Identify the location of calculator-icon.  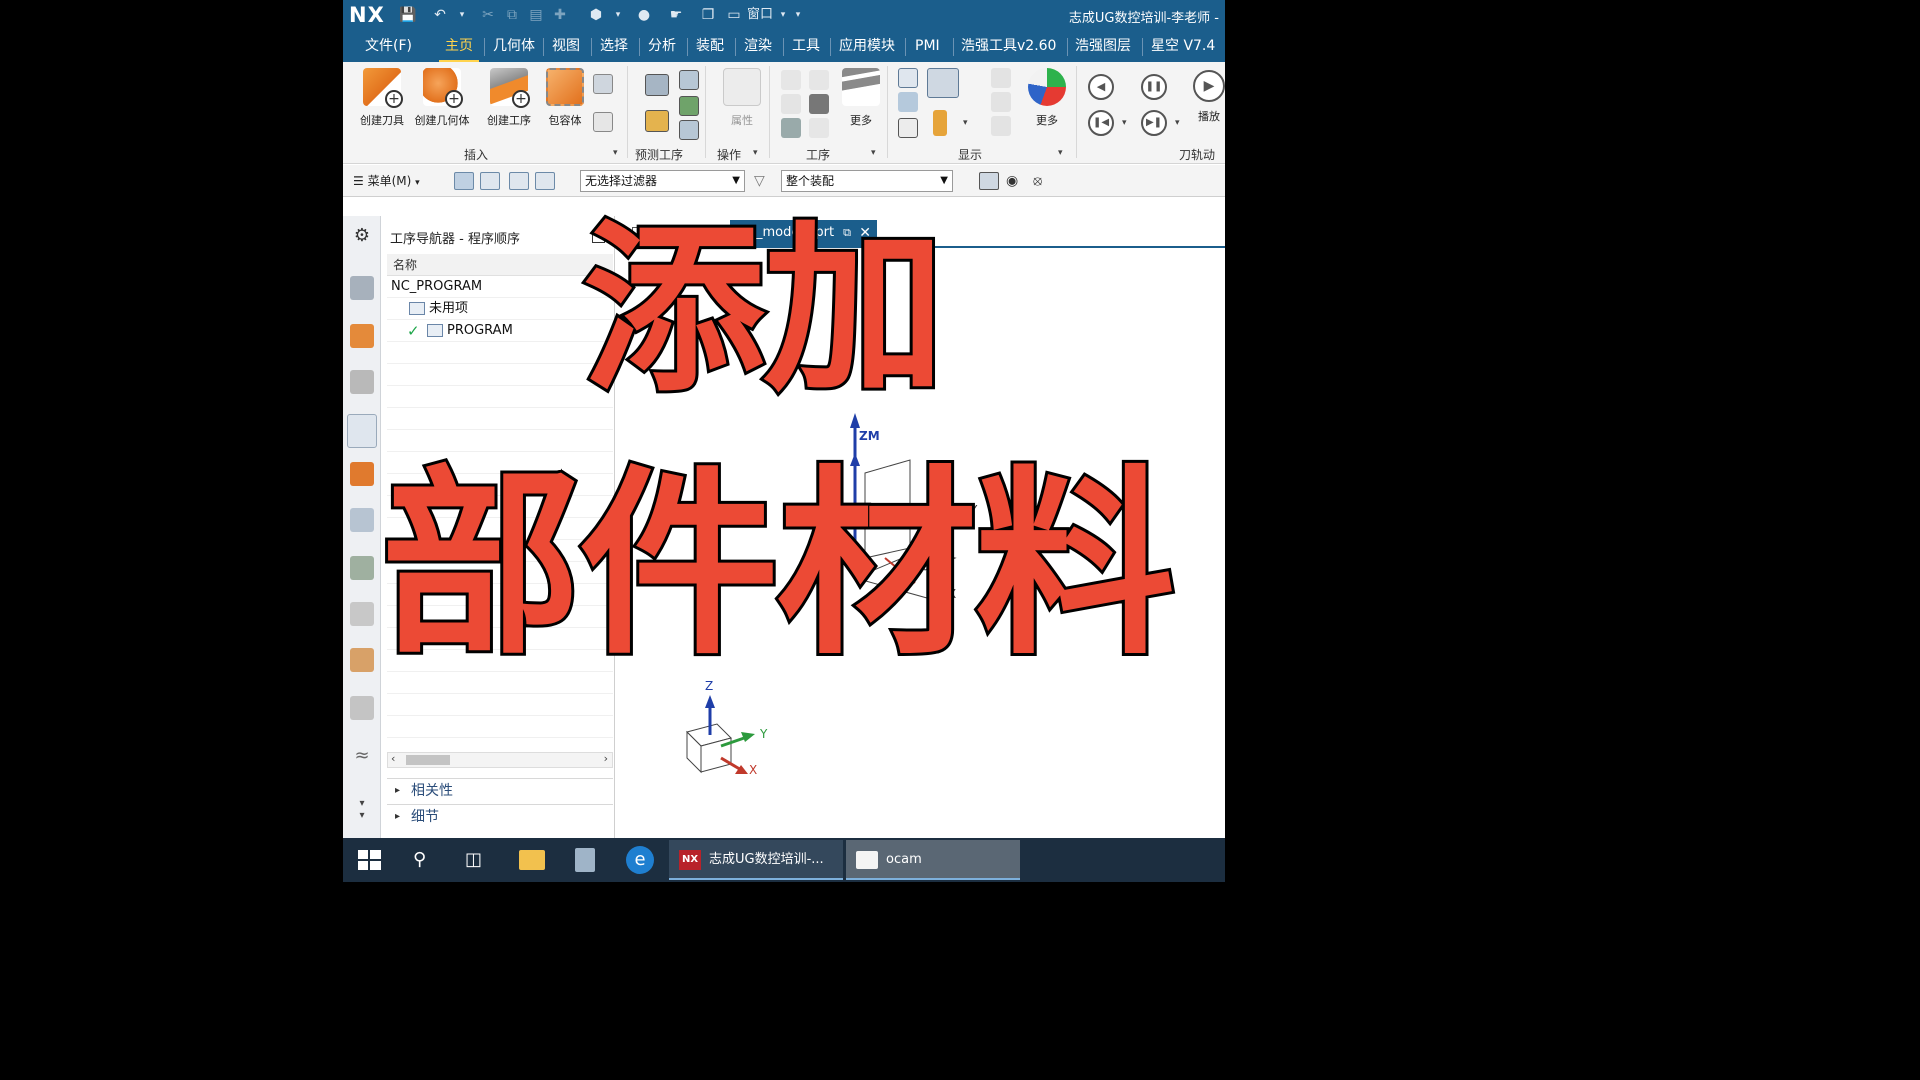
(585, 860).